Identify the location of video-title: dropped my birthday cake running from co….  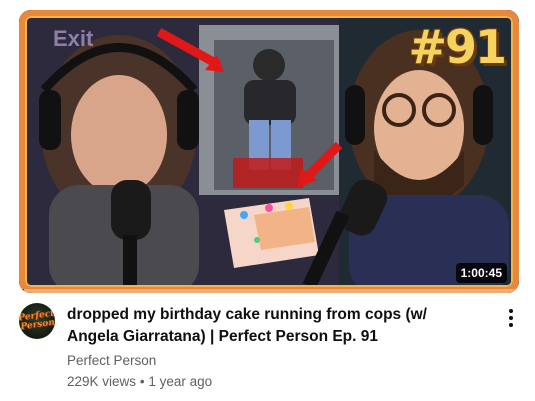
(272, 326).